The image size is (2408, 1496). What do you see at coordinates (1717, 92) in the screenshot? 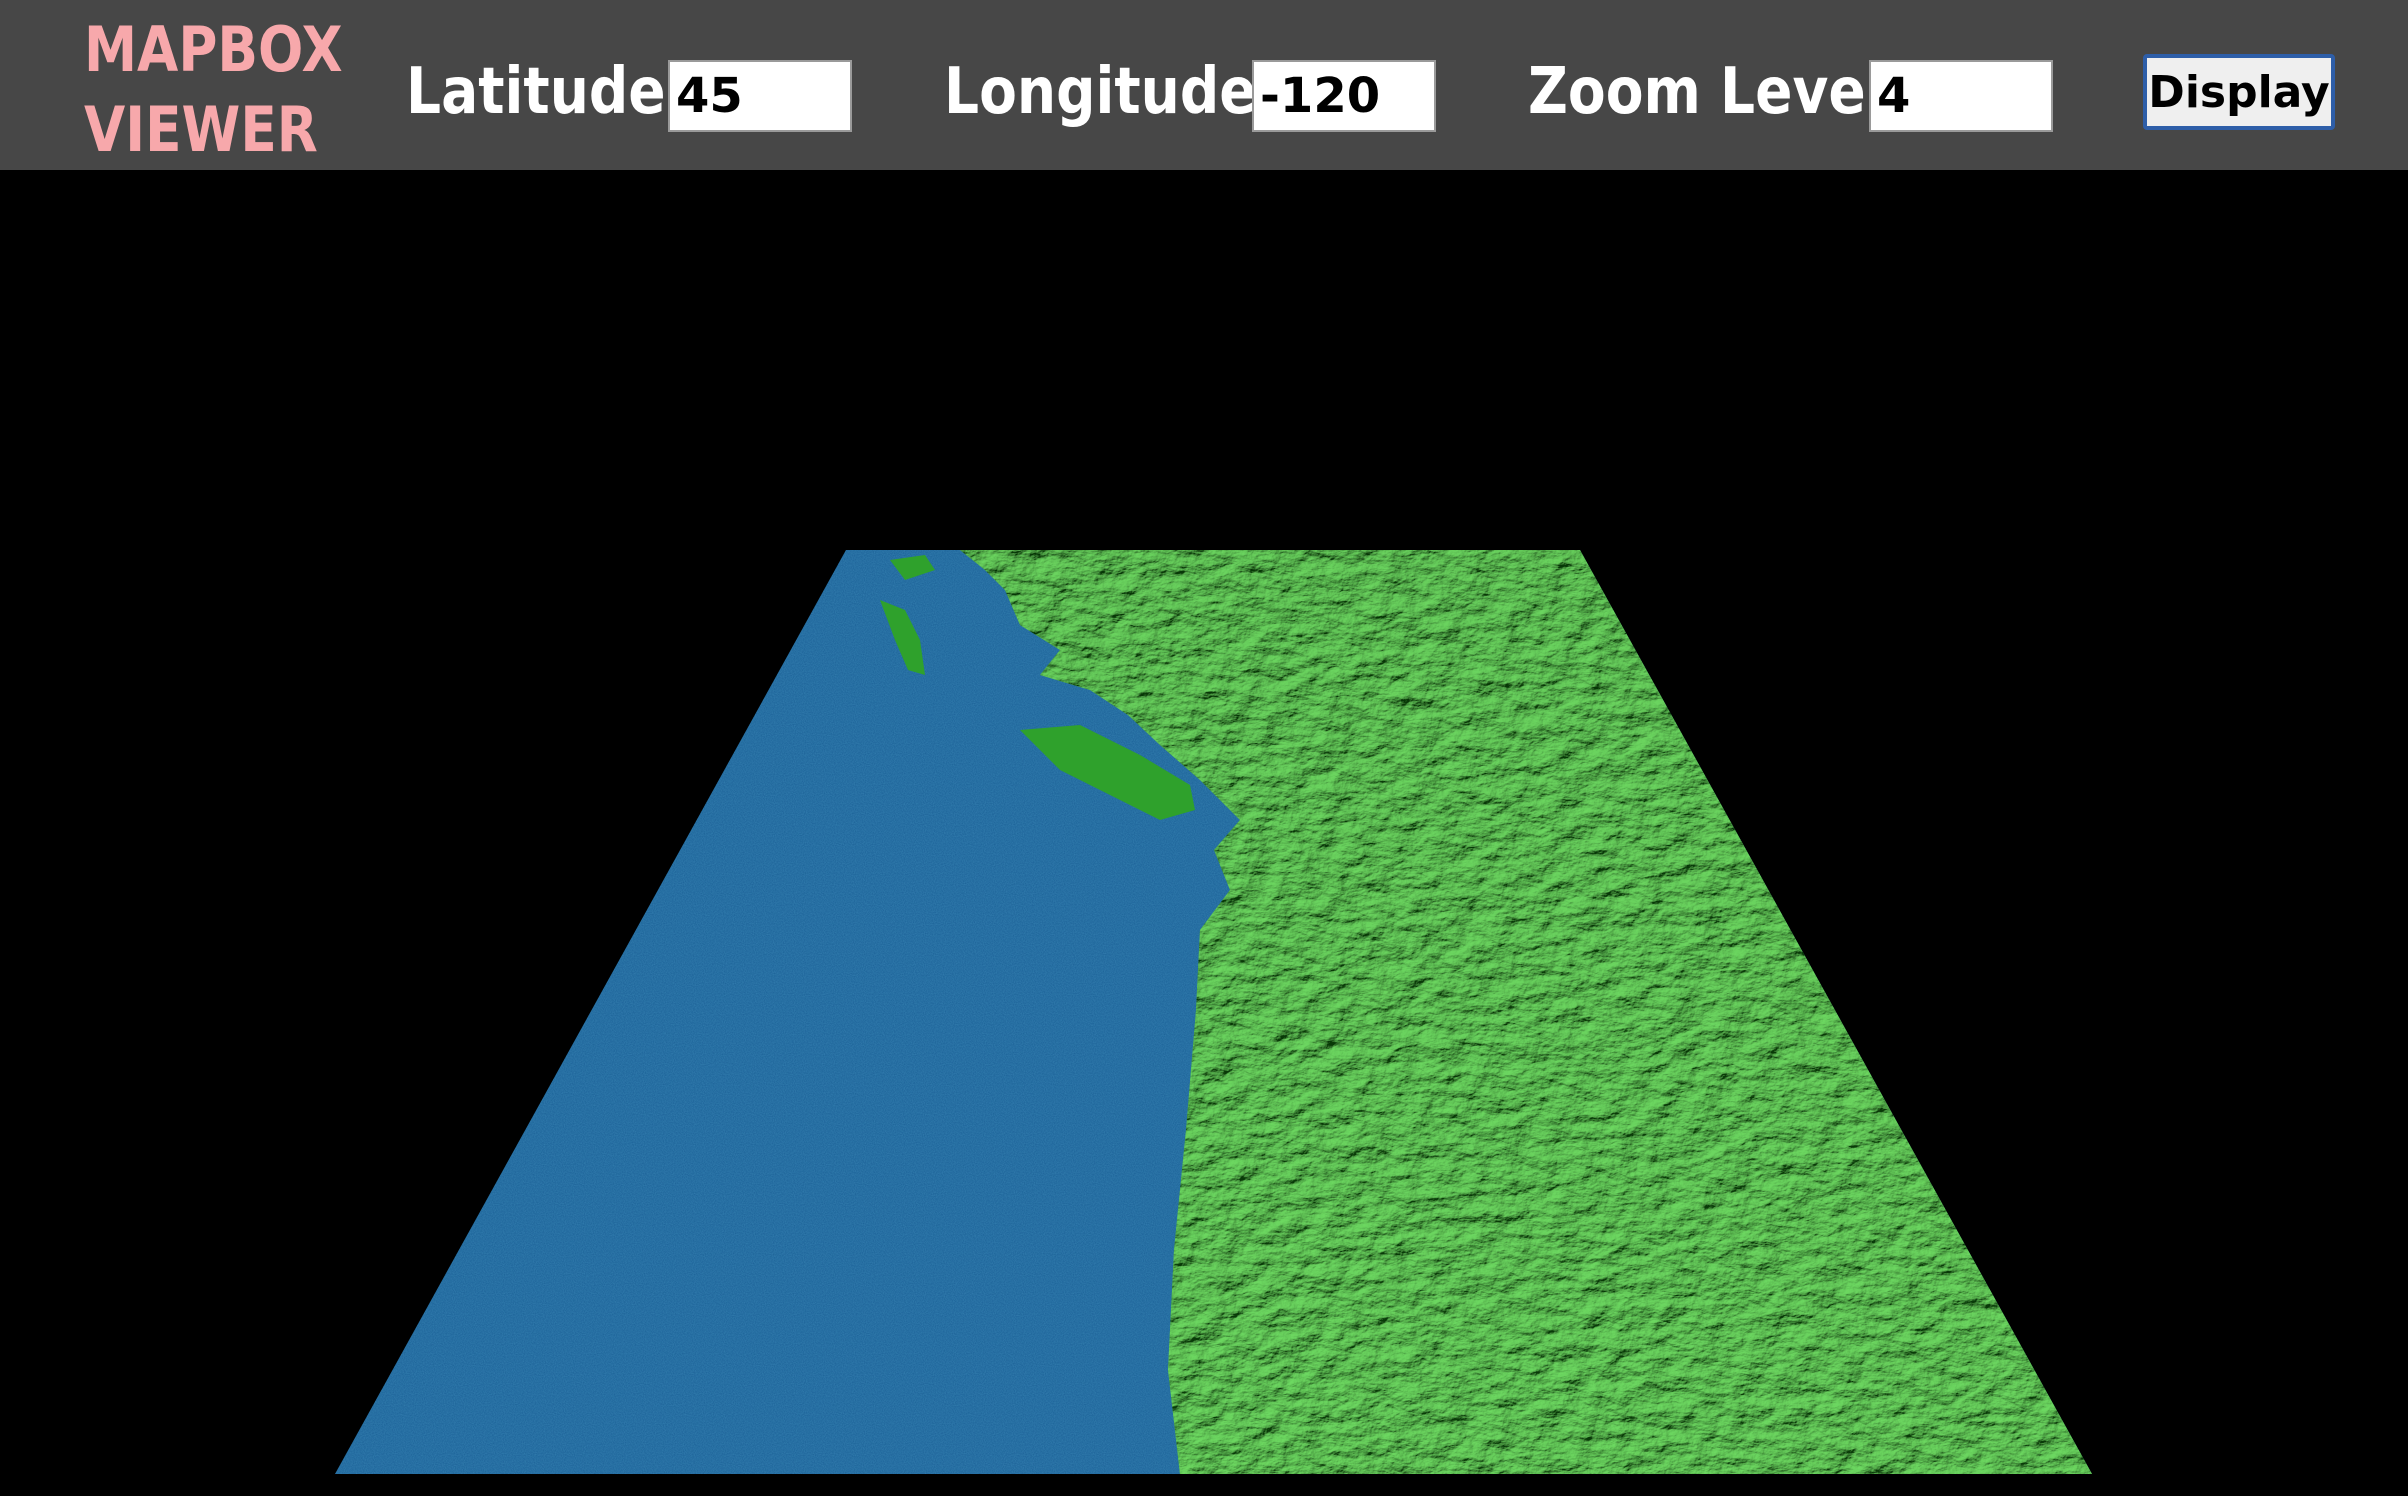
I see `zoom-level-label: Zoom Level:` at bounding box center [1717, 92].